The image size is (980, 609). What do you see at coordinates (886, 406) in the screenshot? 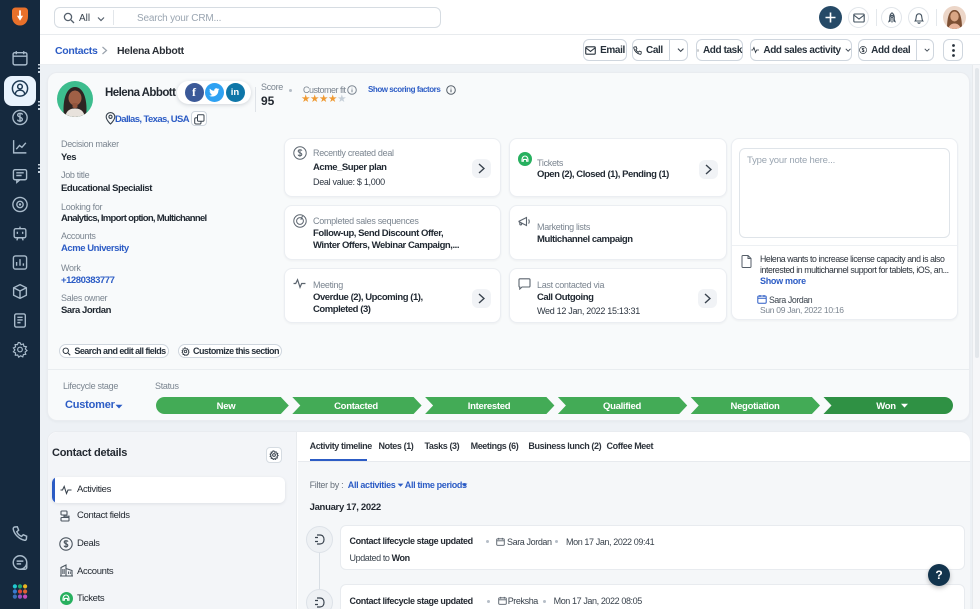
I see `svg-text: Won` at bounding box center [886, 406].